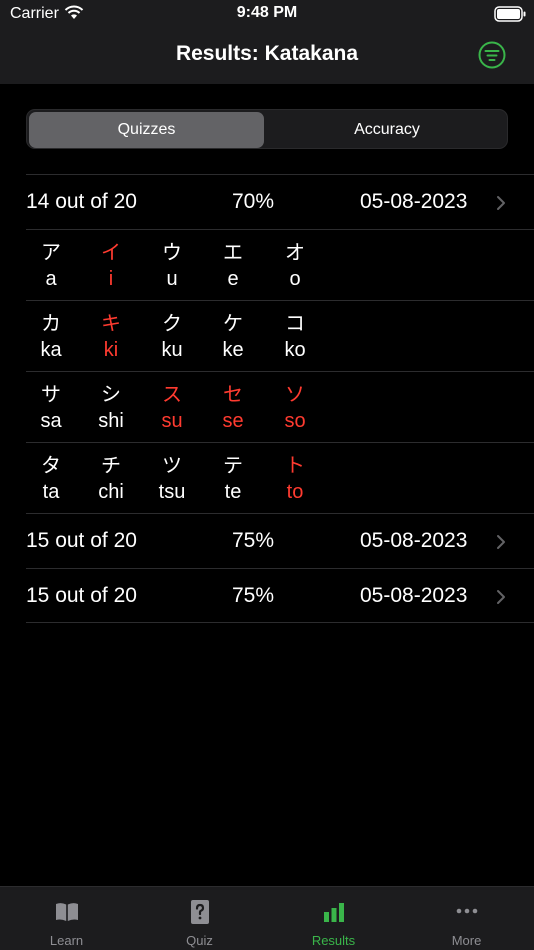  Describe the element at coordinates (51, 266) in the screenshot. I see `kana-cell: アa` at that location.